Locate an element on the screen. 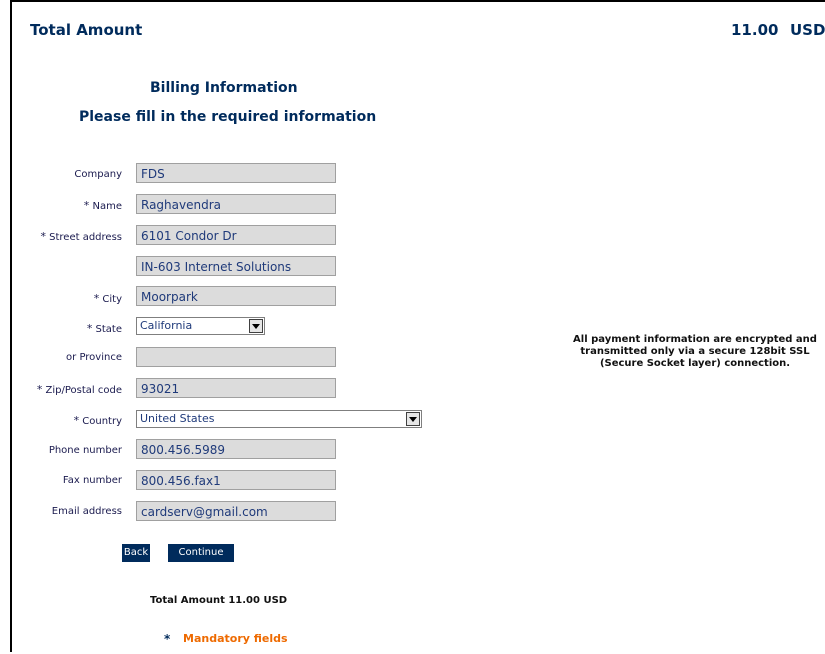  total-amount-value: 11.00 is located at coordinates (755, 30).